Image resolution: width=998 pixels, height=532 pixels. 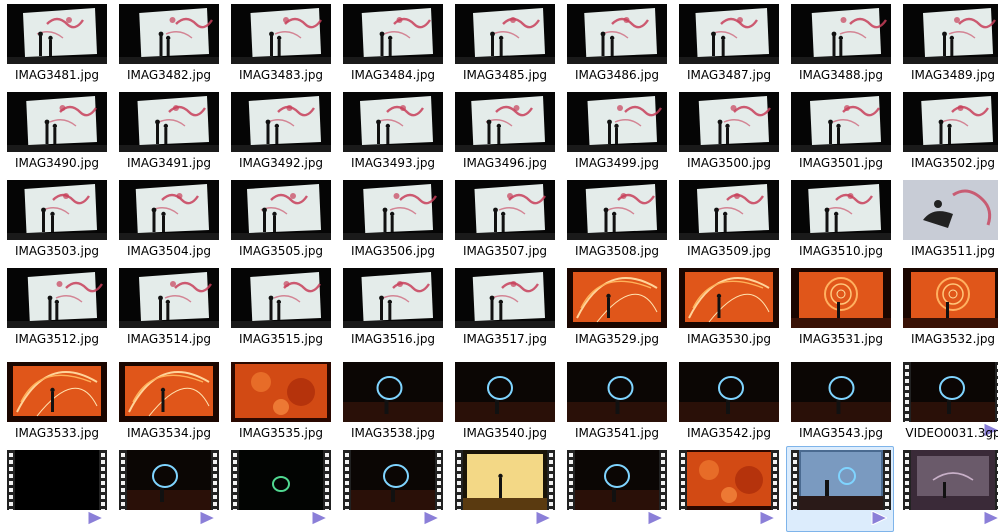 What do you see at coordinates (392, 401) in the screenshot?
I see `image-file-item: IMAG3538.jpg` at bounding box center [392, 401].